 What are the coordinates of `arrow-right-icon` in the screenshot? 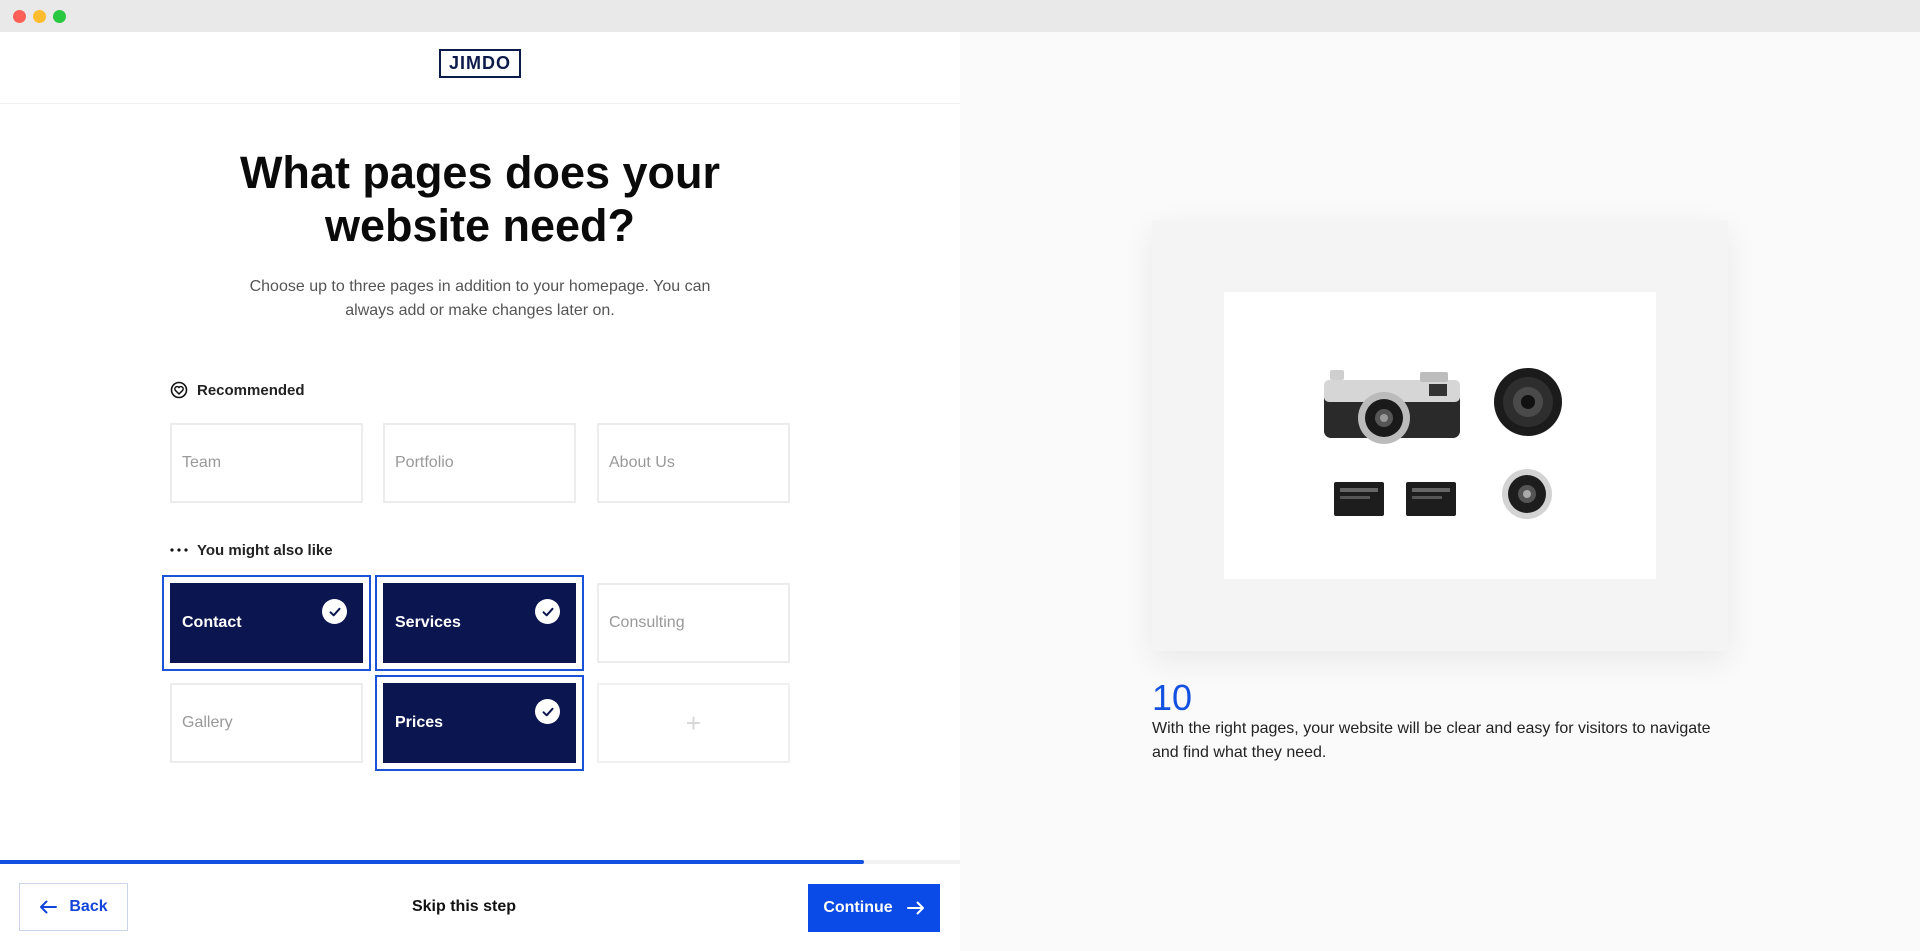 It's located at (915, 908).